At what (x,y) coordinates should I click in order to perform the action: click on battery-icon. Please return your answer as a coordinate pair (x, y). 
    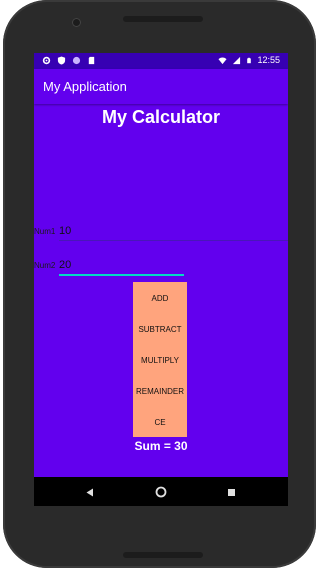
    Looking at the image, I should click on (249, 60).